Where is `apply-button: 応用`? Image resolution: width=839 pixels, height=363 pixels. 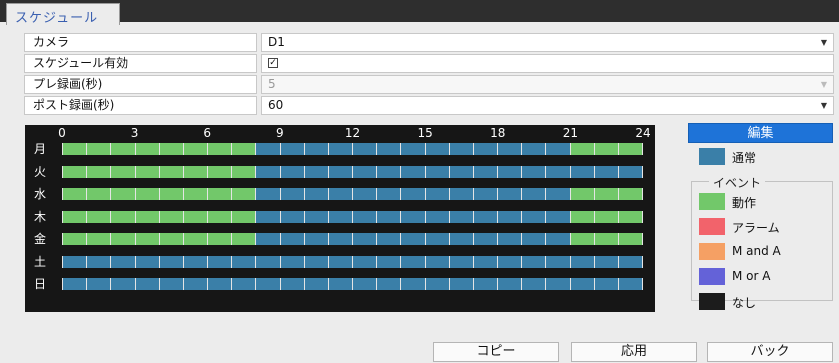
apply-button: 応用 is located at coordinates (634, 352).